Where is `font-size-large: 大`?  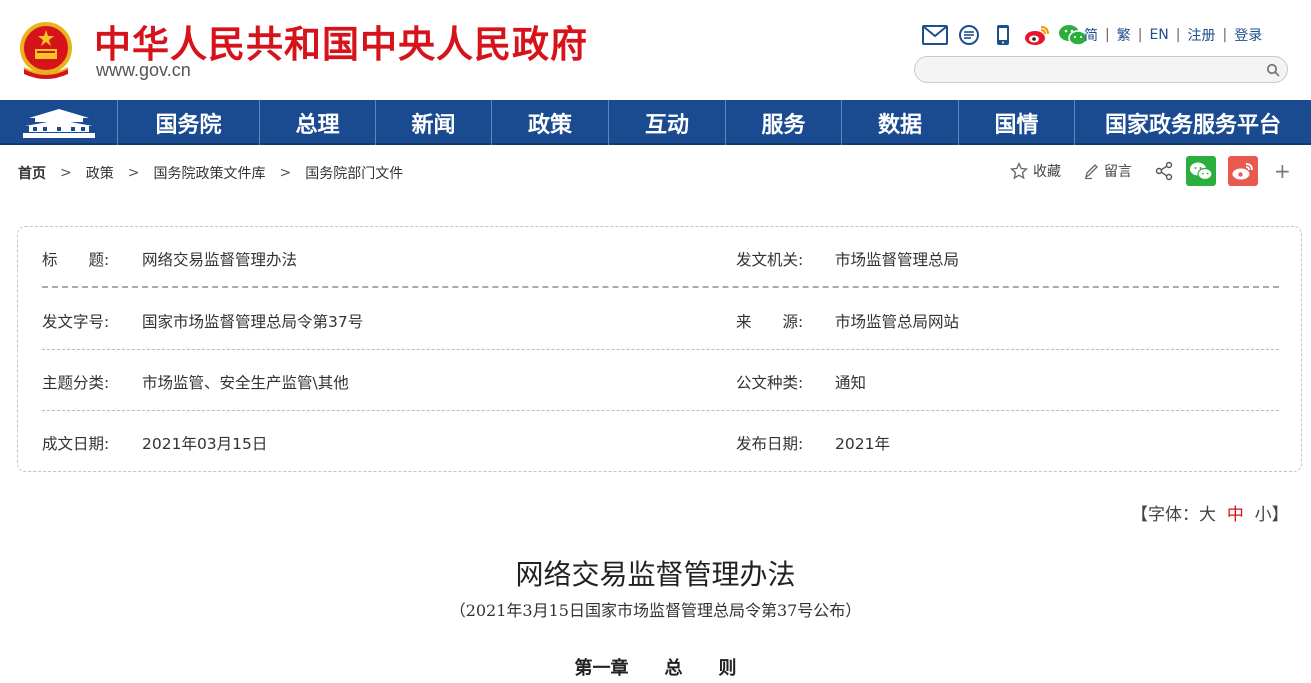 font-size-large: 大 is located at coordinates (1207, 515).